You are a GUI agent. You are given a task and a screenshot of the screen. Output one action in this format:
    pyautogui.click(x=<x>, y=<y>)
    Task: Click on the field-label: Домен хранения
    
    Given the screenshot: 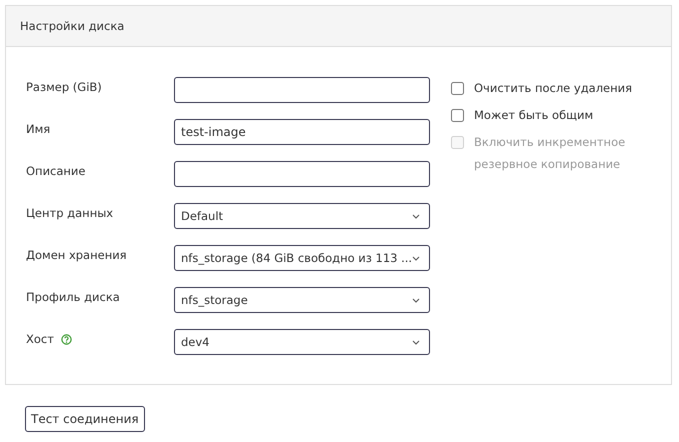 What is the action you would take?
    pyautogui.click(x=76, y=255)
    